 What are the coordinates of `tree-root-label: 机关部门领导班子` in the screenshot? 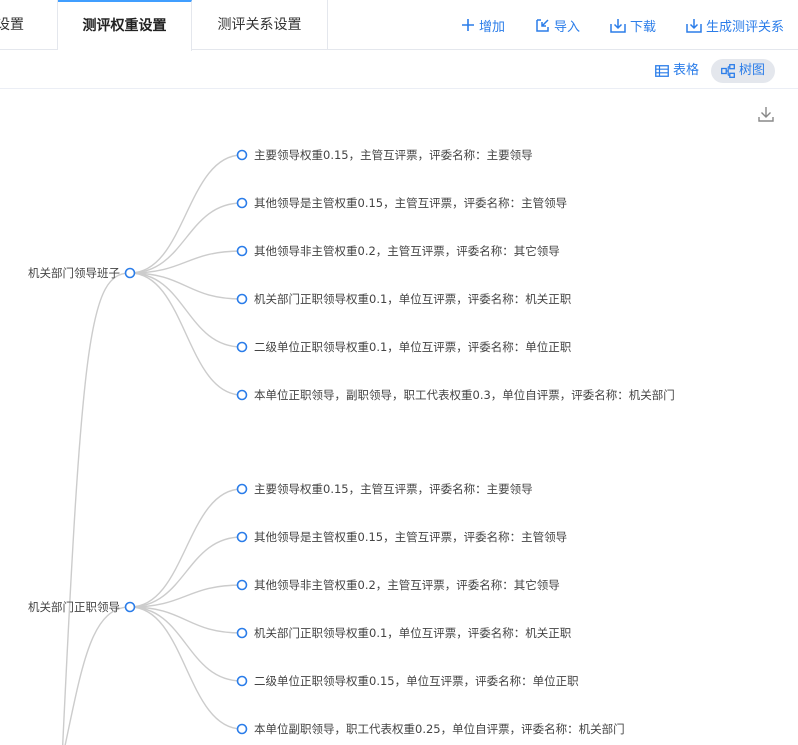 It's located at (74, 273).